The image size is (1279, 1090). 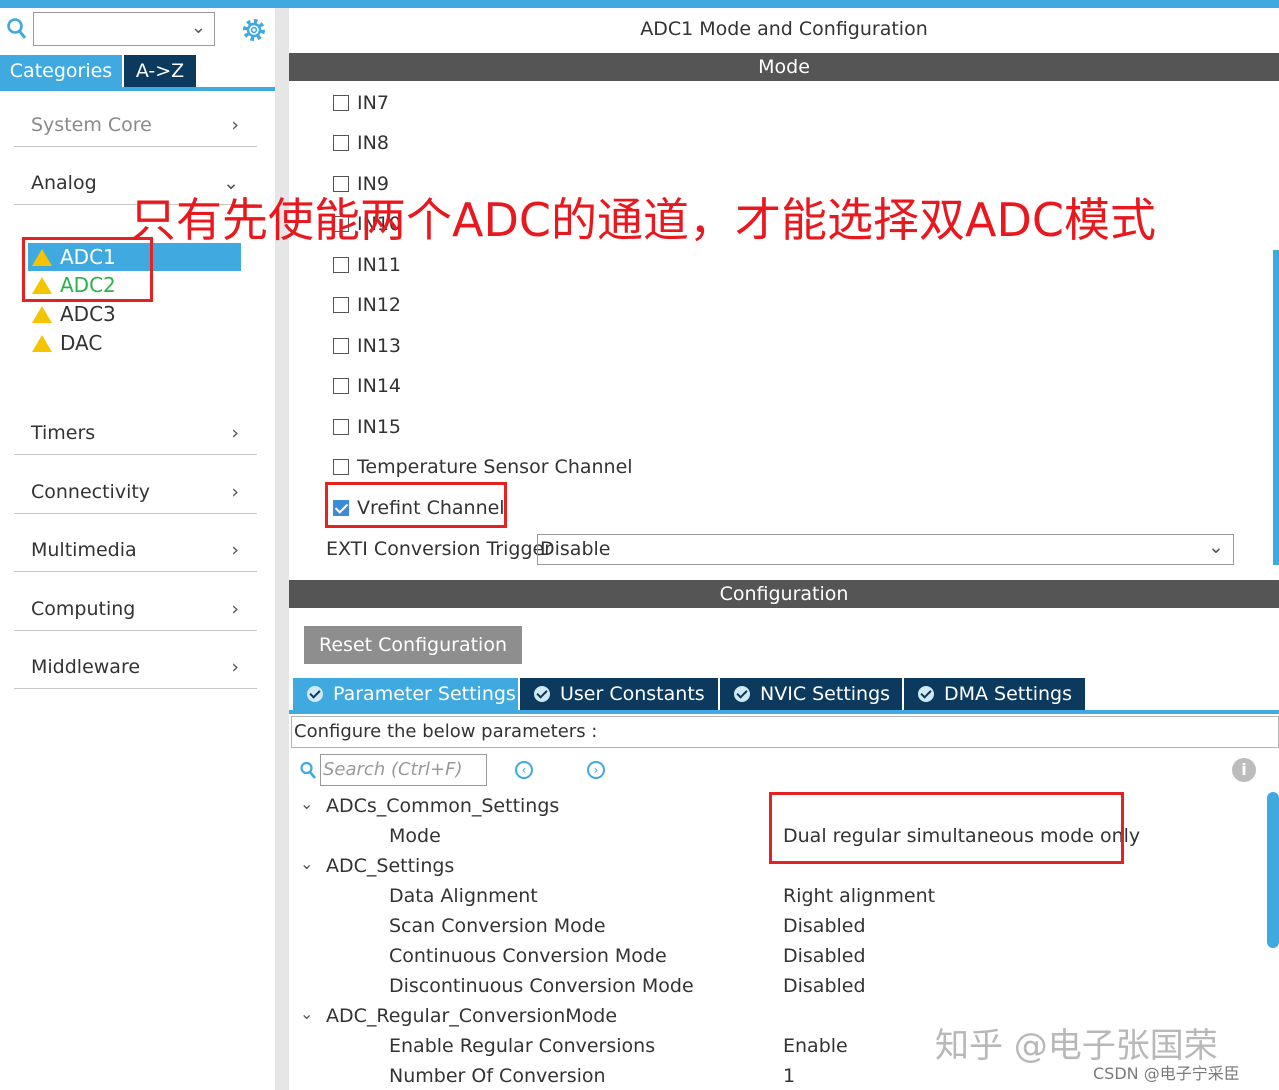 What do you see at coordinates (784, 594) in the screenshot?
I see `configuration-header: Configuration` at bounding box center [784, 594].